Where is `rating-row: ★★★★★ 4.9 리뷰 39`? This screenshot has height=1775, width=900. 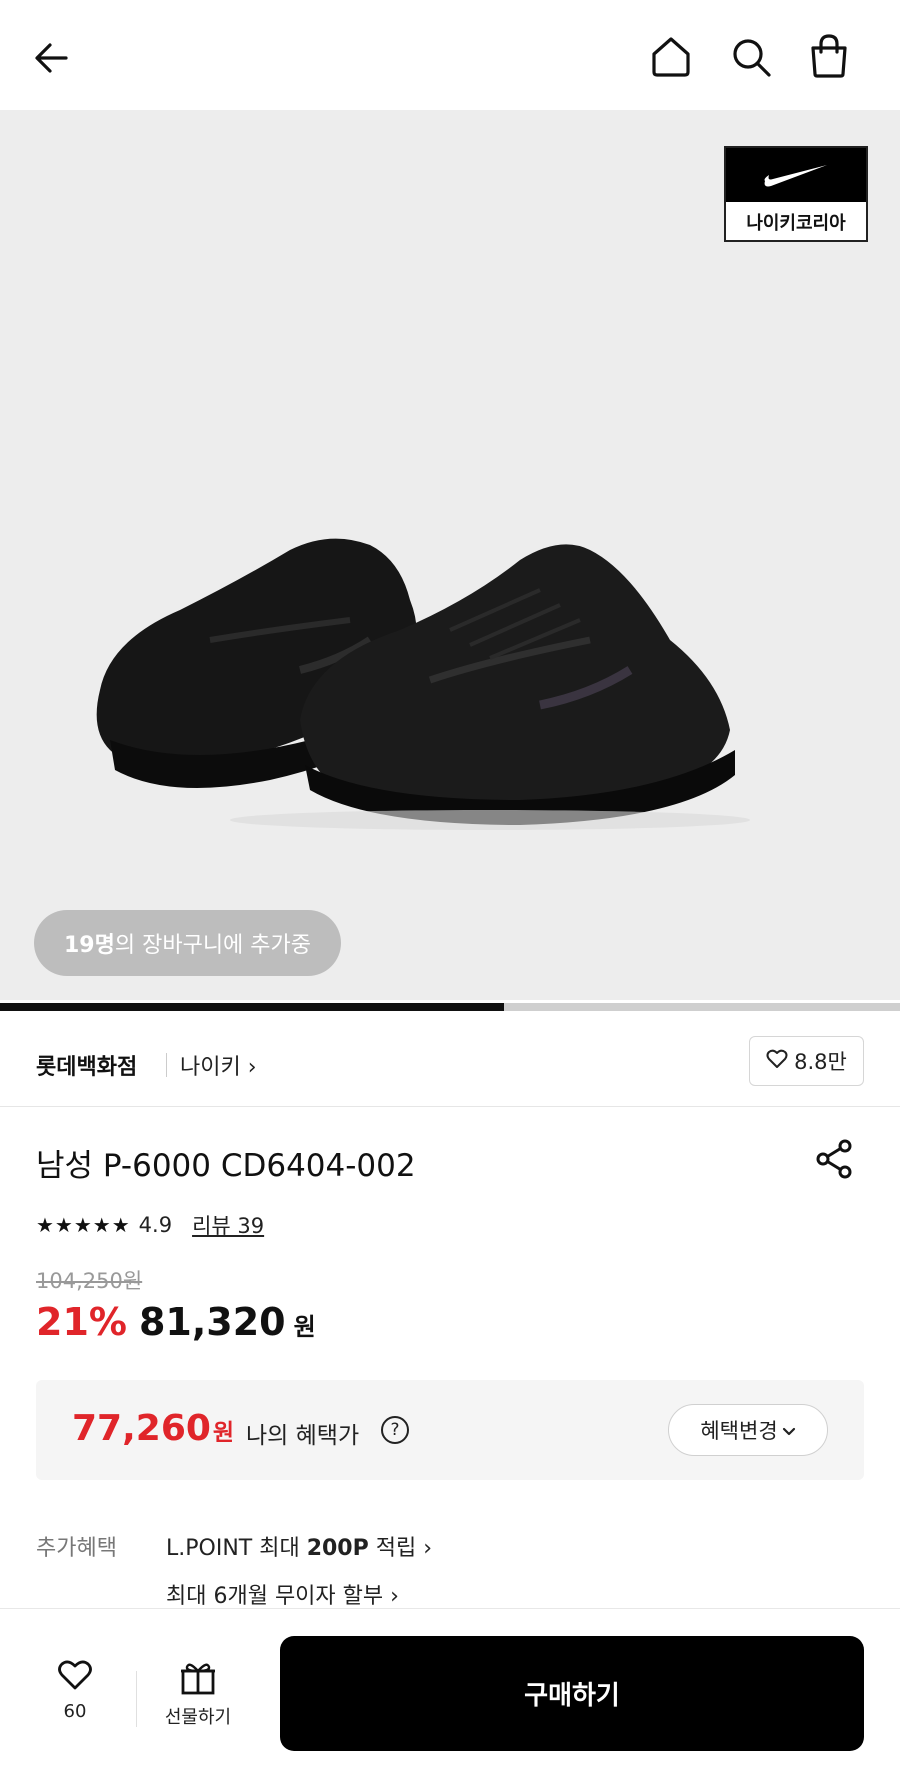
rating-row: ★★★★★ 4.9 리뷰 39 is located at coordinates (150, 1225).